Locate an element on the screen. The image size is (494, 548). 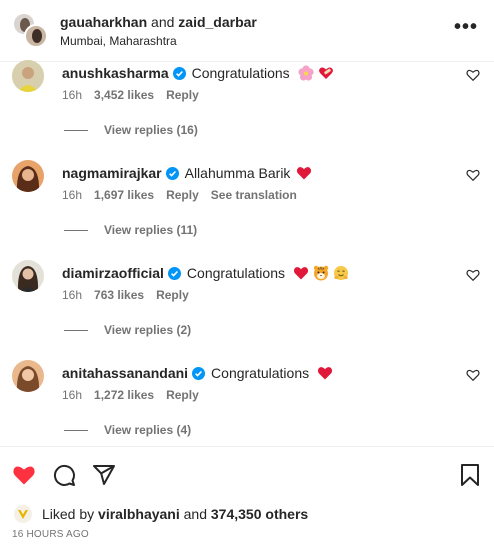
more-horizontal-icon: ••• is located at coordinates (465, 28).